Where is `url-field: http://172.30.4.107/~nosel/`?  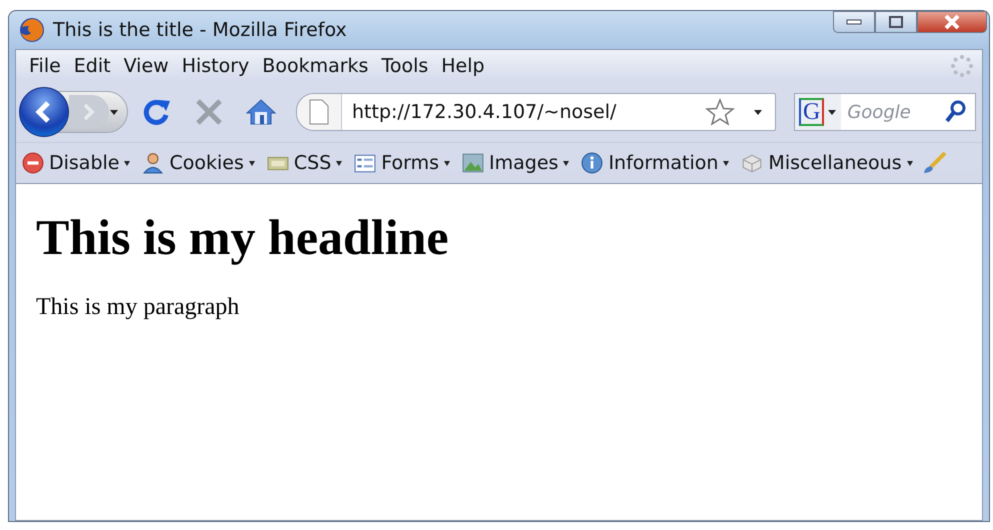
url-field: http://172.30.4.107/~nosel/ is located at coordinates (523, 112).